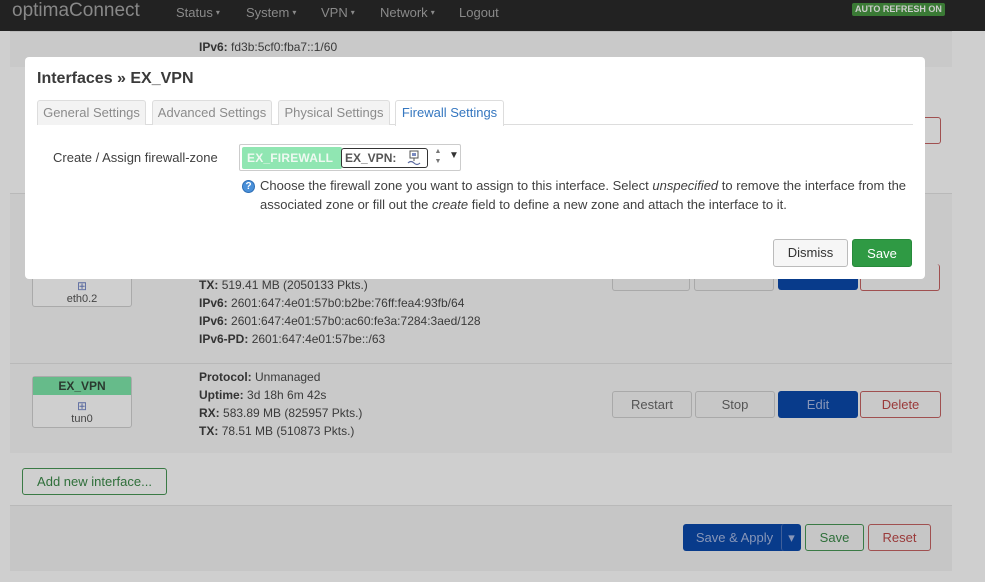 This screenshot has width=985, height=582. Describe the element at coordinates (268, 12) in the screenshot. I see `nav-system-label: System` at that location.